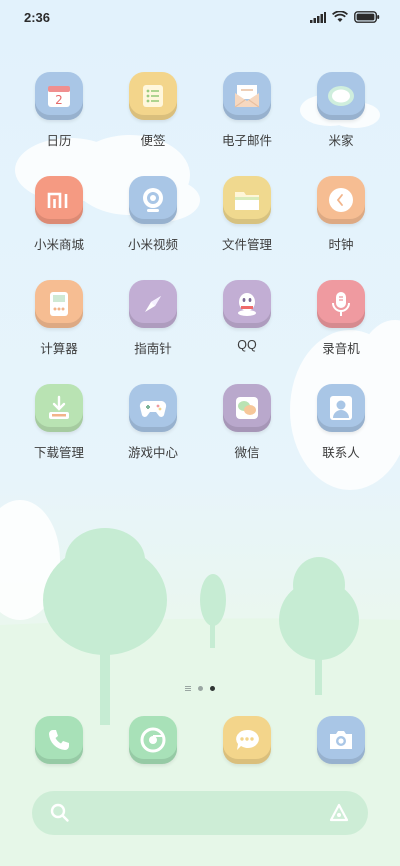  I want to click on app-contacts: 联系人, so click(341, 436).